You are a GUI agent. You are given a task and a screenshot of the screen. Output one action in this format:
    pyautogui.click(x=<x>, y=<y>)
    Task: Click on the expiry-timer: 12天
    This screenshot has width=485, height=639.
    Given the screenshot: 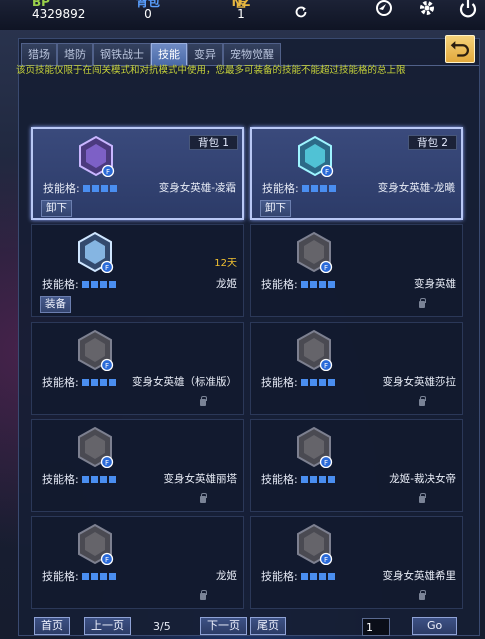 What is the action you would take?
    pyautogui.click(x=225, y=263)
    